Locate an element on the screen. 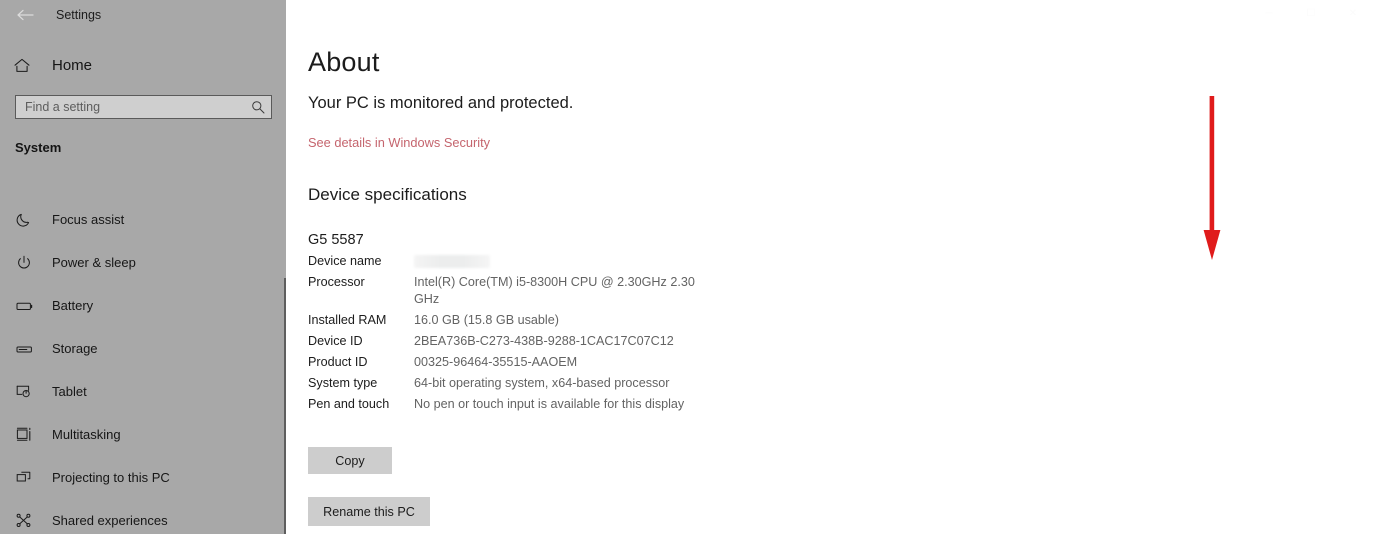 This screenshot has height=541, width=1378. maximize-button: ☐ is located at coordinates (1311, 13).